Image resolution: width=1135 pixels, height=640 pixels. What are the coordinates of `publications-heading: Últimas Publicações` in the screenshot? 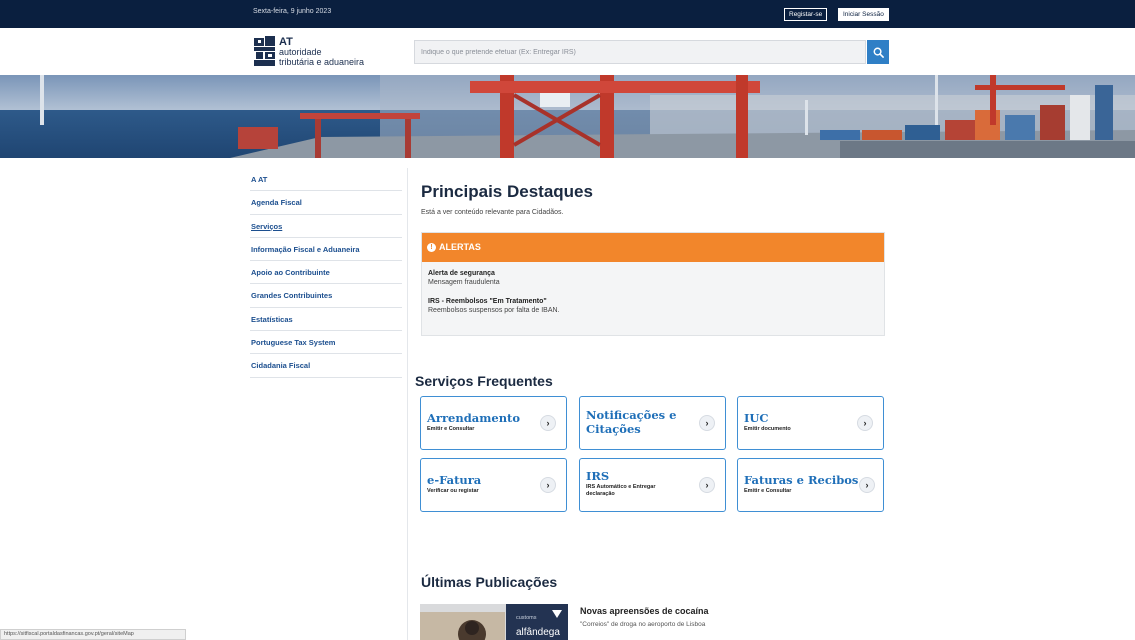 It's located at (489, 582).